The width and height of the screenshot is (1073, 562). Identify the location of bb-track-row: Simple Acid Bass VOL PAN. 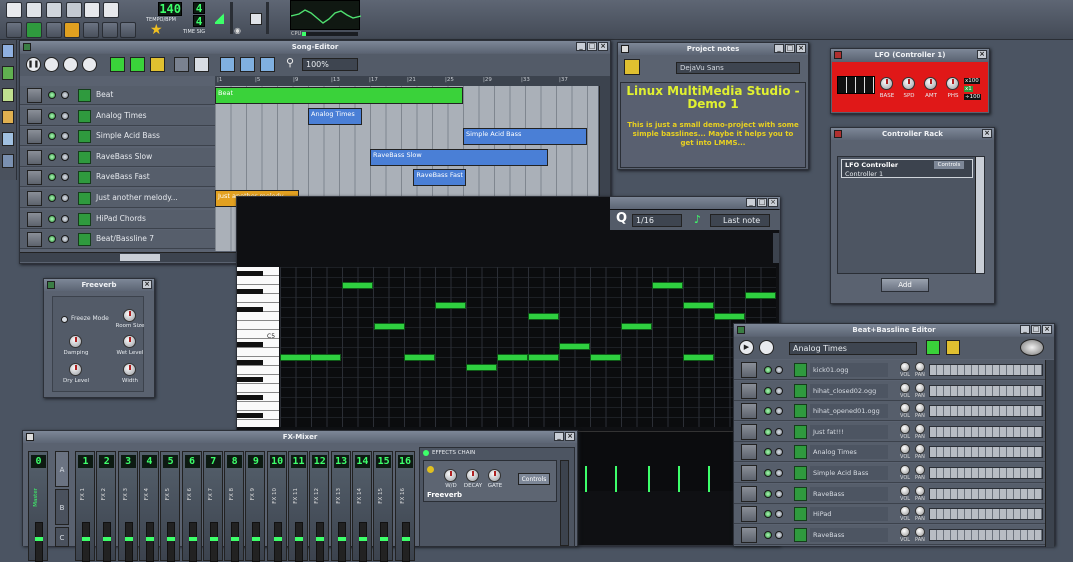
(890, 473).